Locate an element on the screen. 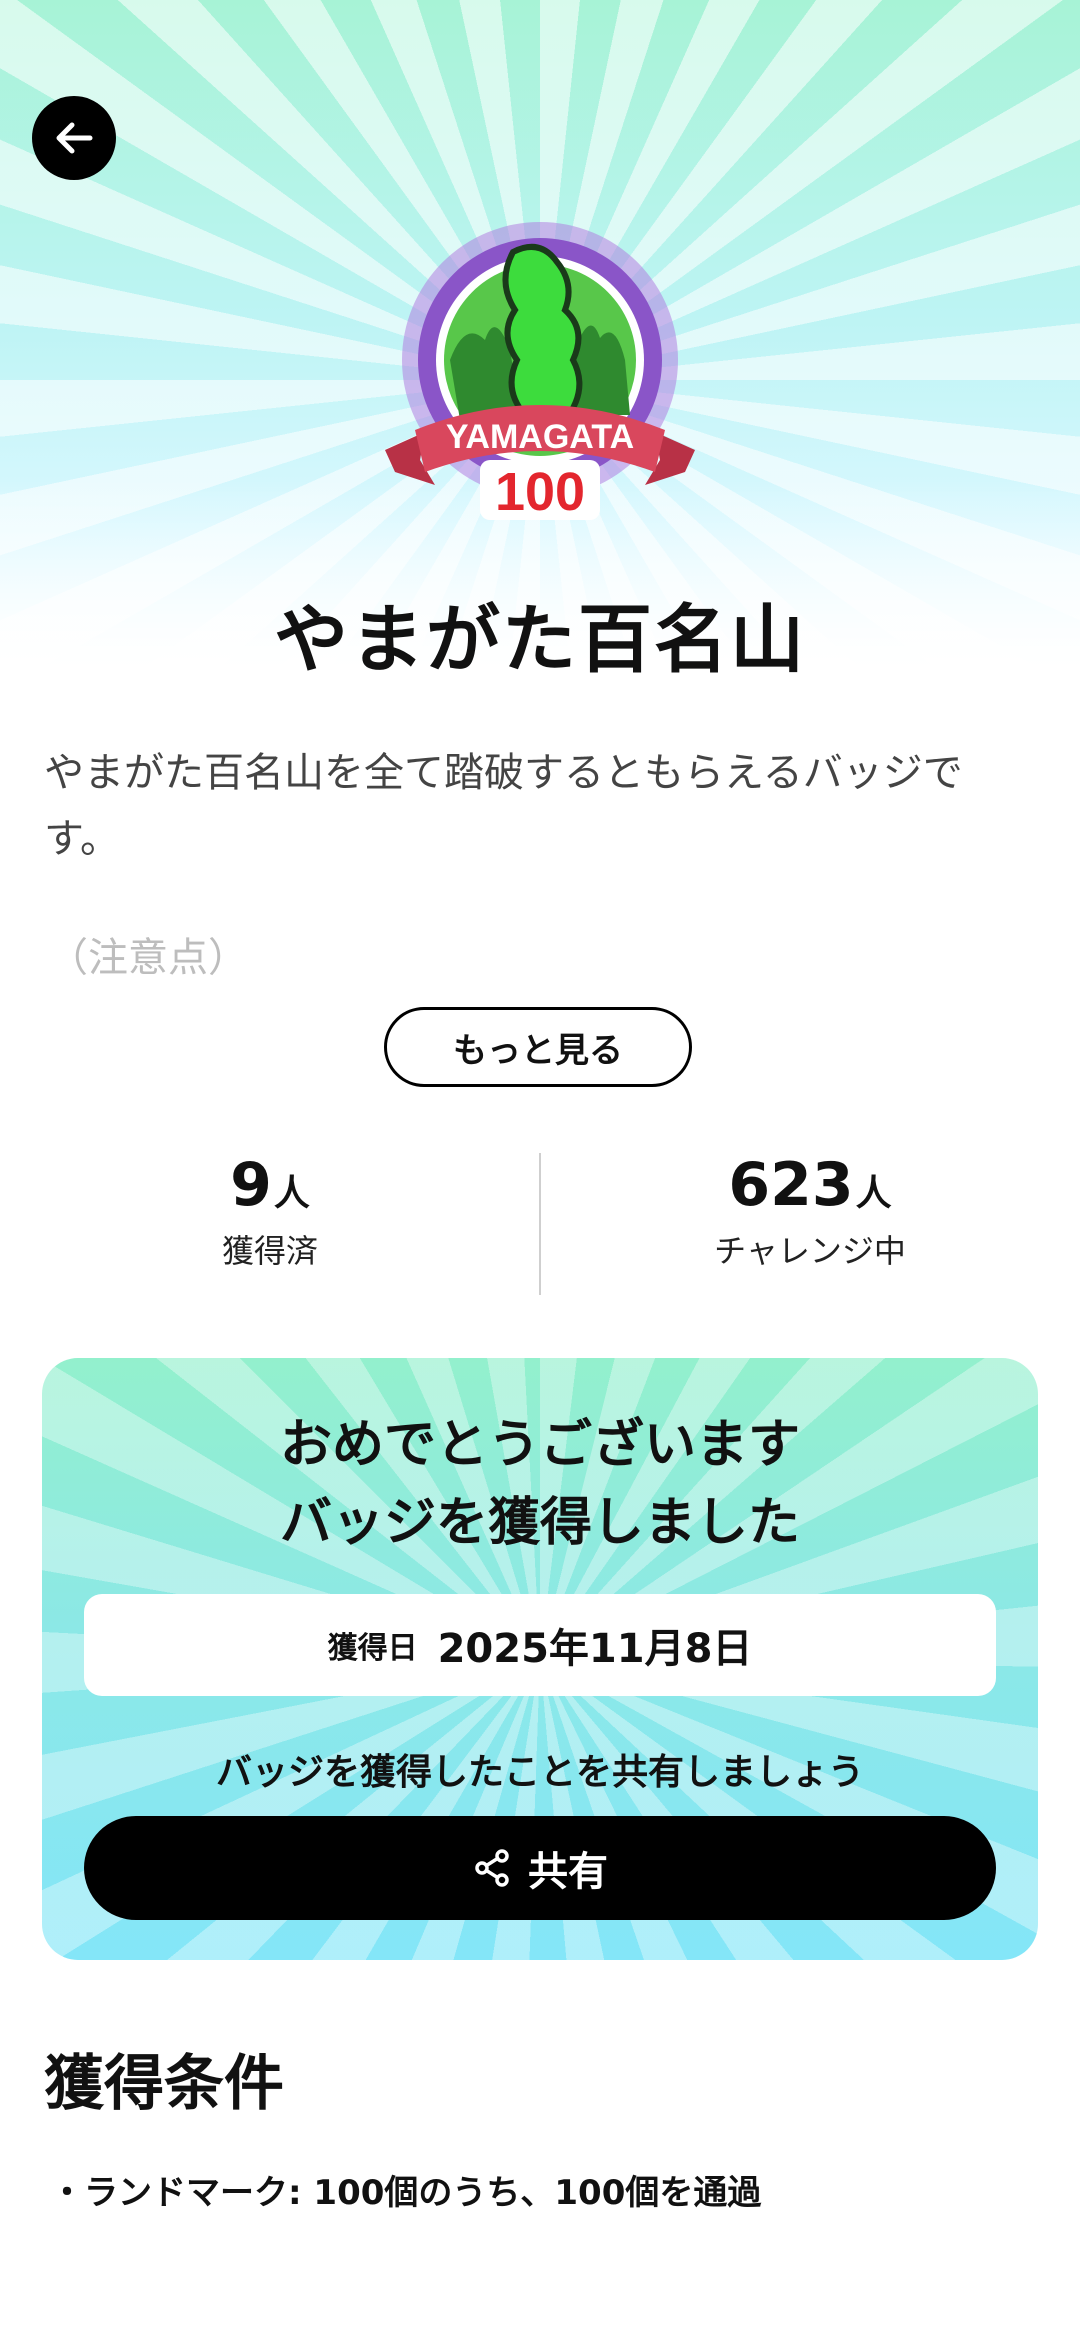  badge-banner-text: YAMAGATA is located at coordinates (540, 437).